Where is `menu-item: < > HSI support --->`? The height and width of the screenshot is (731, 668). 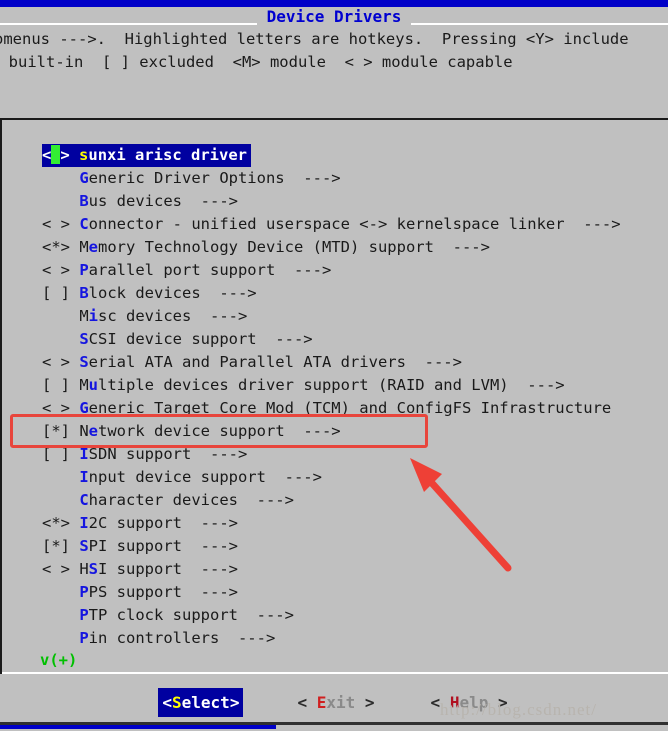 menu-item: < > HSI support ---> is located at coordinates (355, 569).